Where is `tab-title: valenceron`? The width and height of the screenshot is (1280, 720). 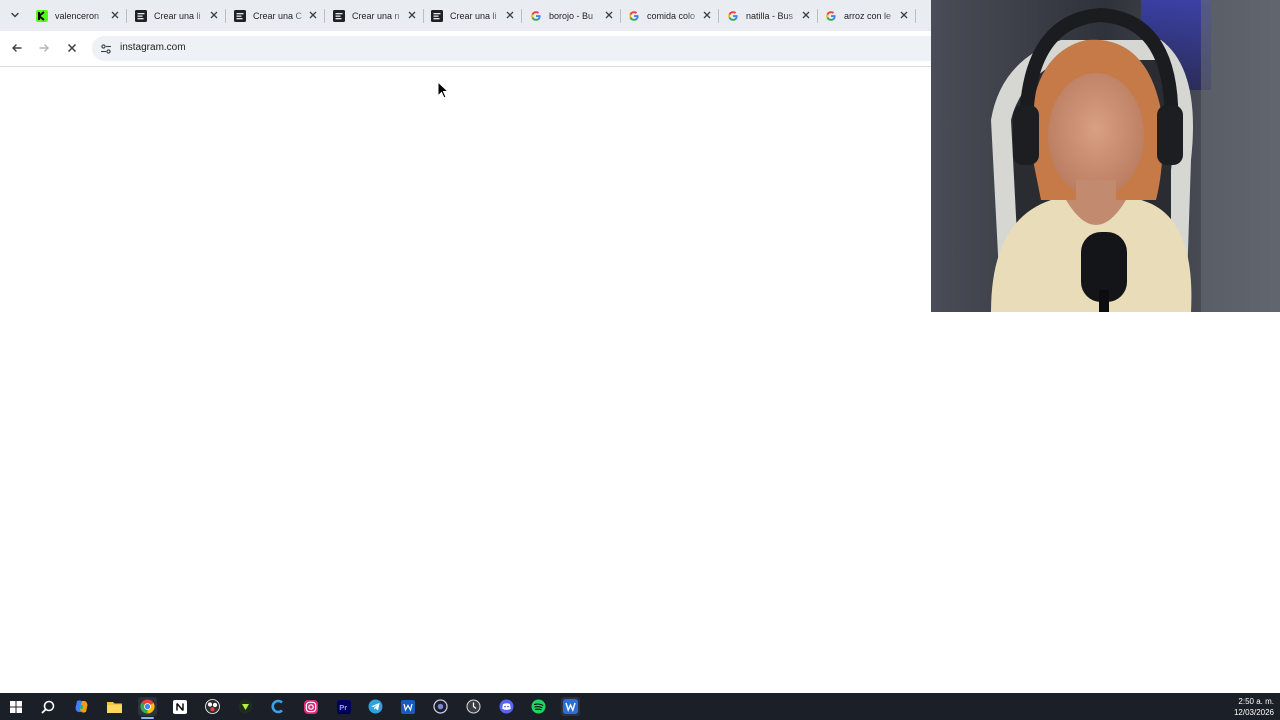 tab-title: valenceron is located at coordinates (77, 15).